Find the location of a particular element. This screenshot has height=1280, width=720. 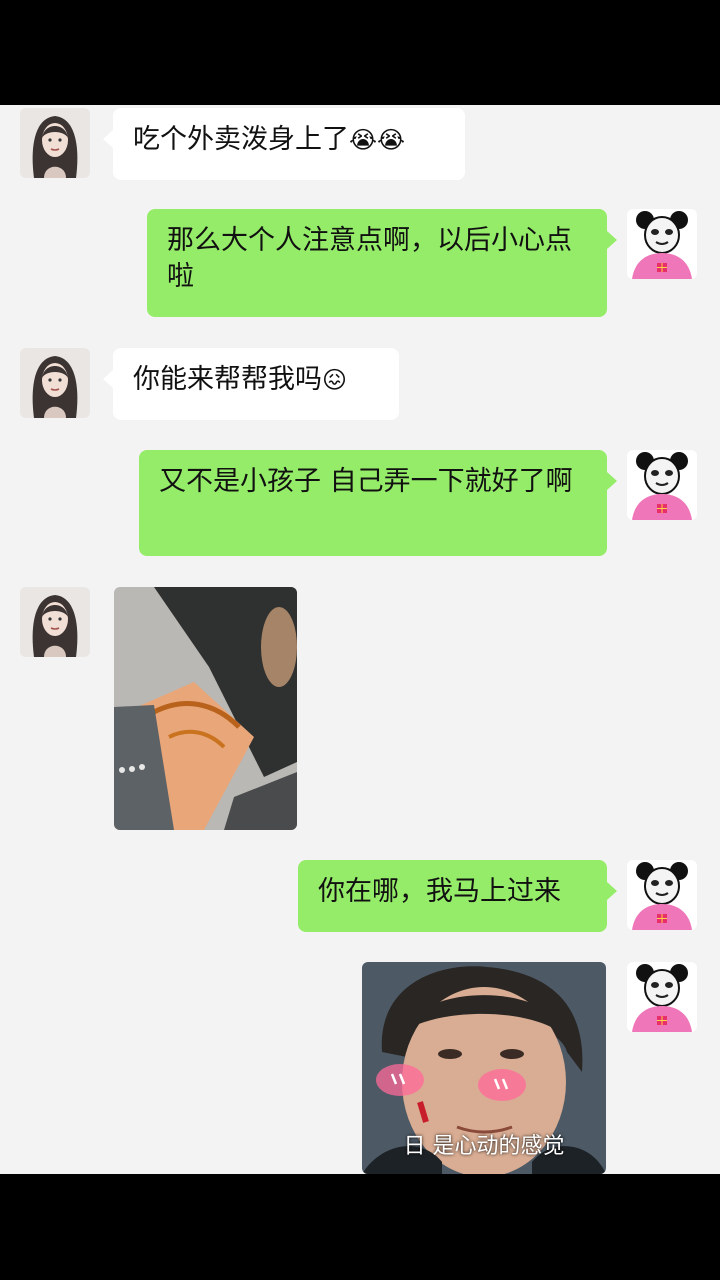

bottom-black-bar is located at coordinates (360, 1227).